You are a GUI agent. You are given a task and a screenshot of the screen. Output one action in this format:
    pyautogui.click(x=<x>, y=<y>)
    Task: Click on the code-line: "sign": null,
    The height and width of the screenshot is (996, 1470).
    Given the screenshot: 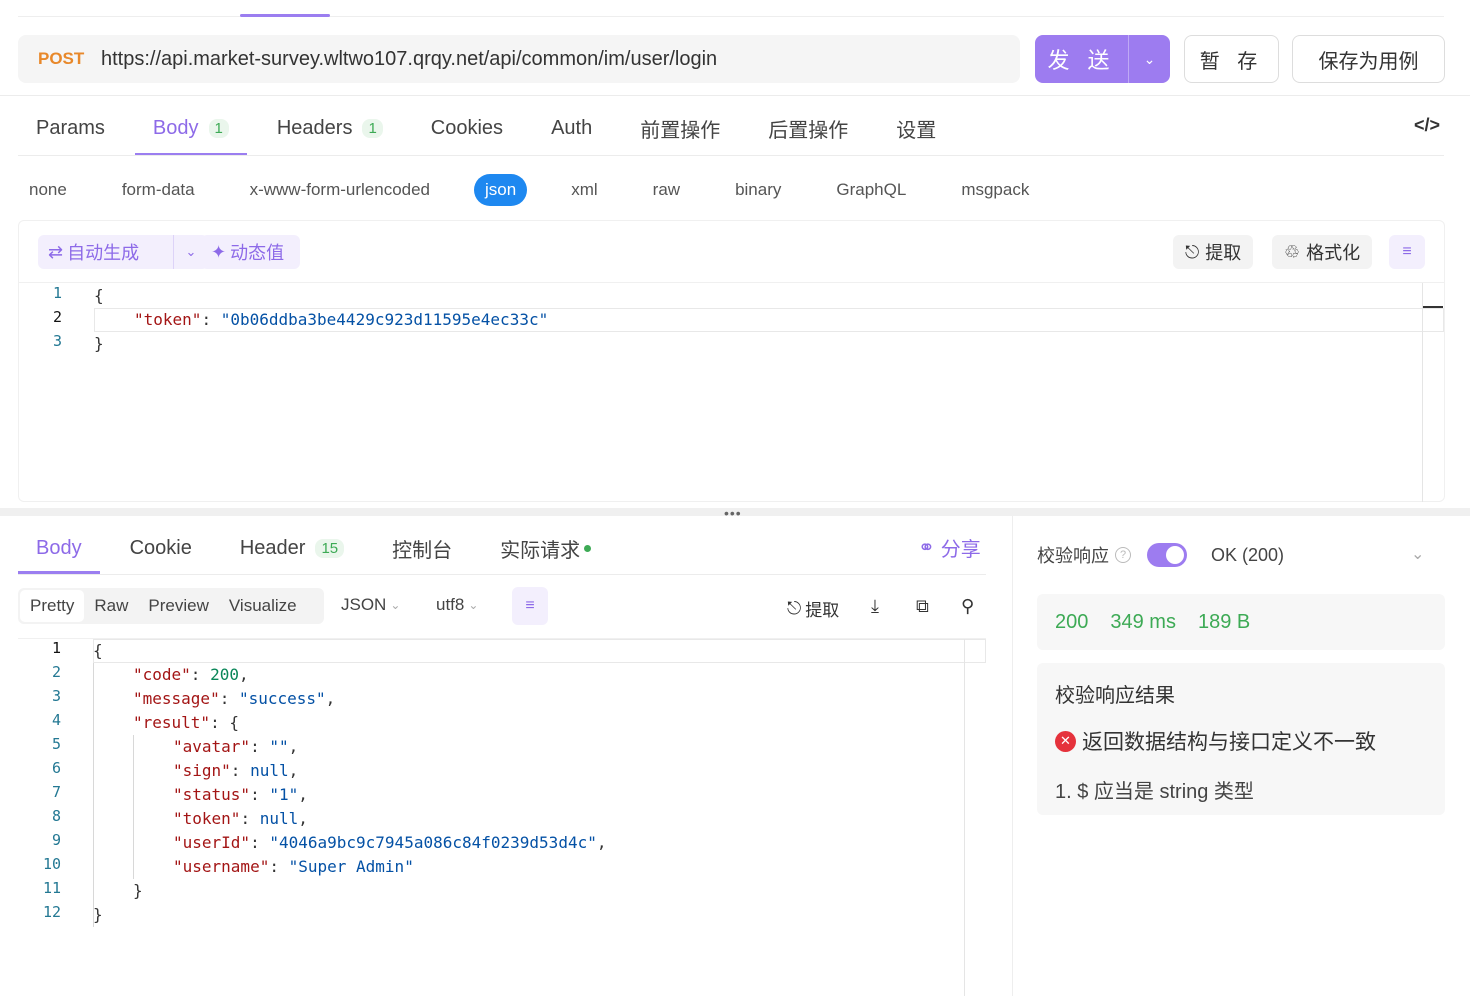 What is the action you would take?
    pyautogui.click(x=235, y=771)
    